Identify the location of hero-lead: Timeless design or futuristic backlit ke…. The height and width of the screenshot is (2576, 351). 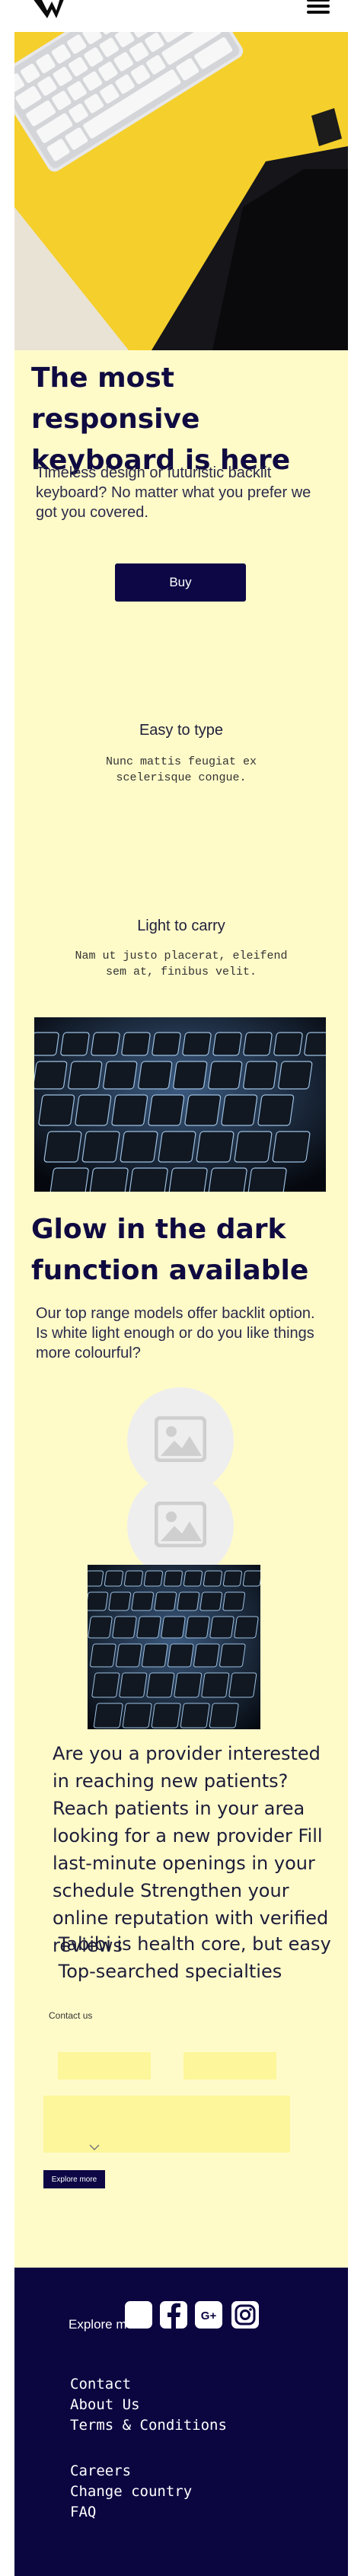
(173, 492).